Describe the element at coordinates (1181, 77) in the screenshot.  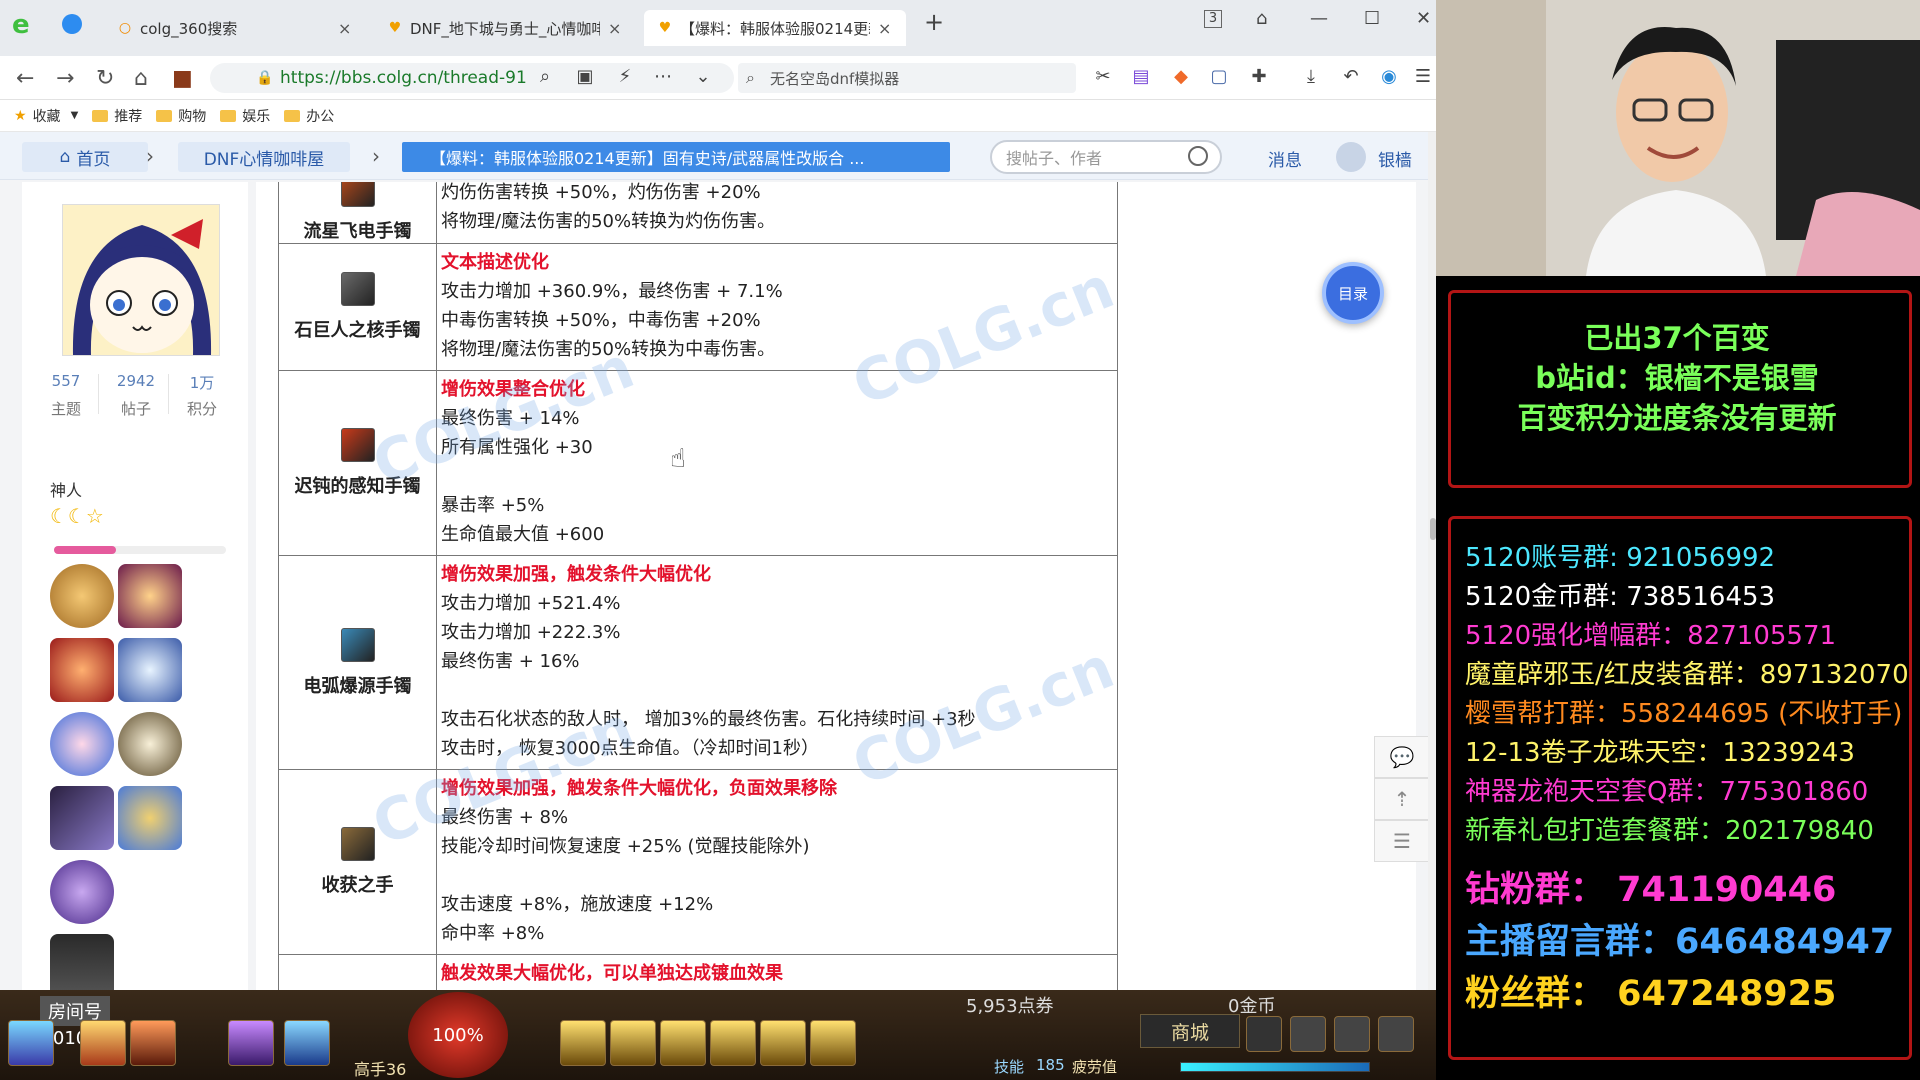
I see `game-icon: ◆` at that location.